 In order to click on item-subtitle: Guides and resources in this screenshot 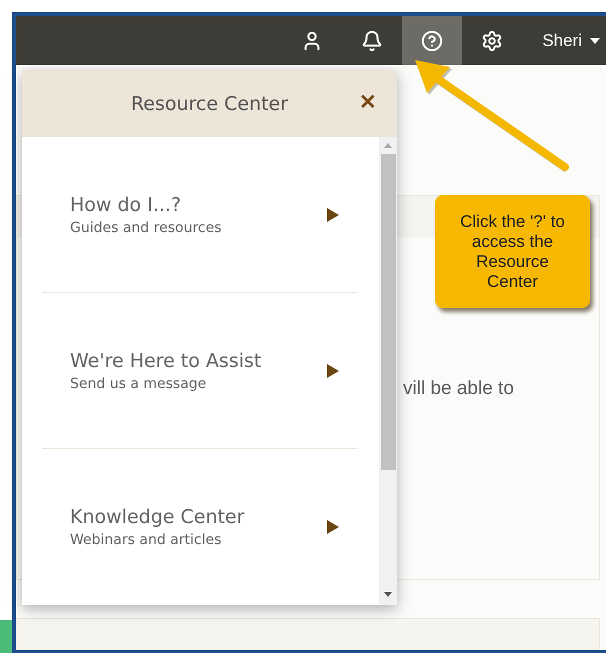, I will do `click(146, 228)`.